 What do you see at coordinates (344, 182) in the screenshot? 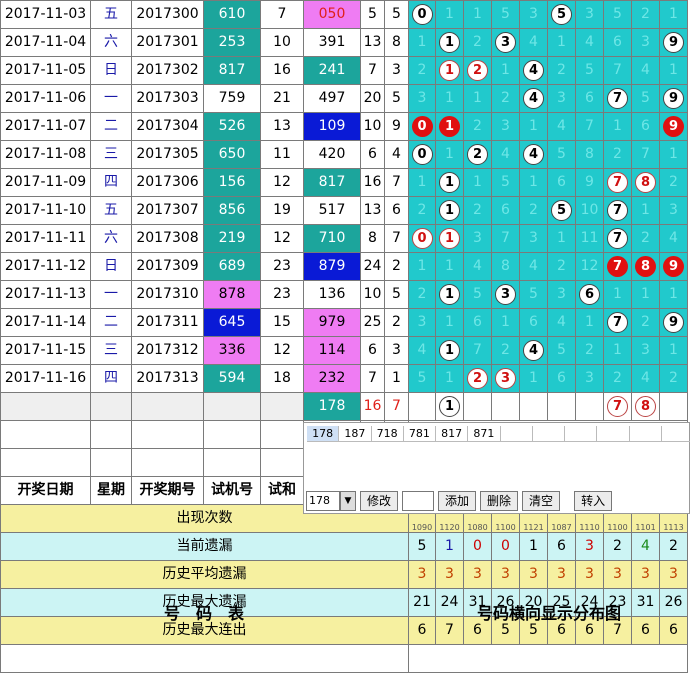
I see `table-row: 2017-11-09 四 2017306 156 12 817 16 7 1 1 1 5 1 6 9 7 8 2` at bounding box center [344, 182].